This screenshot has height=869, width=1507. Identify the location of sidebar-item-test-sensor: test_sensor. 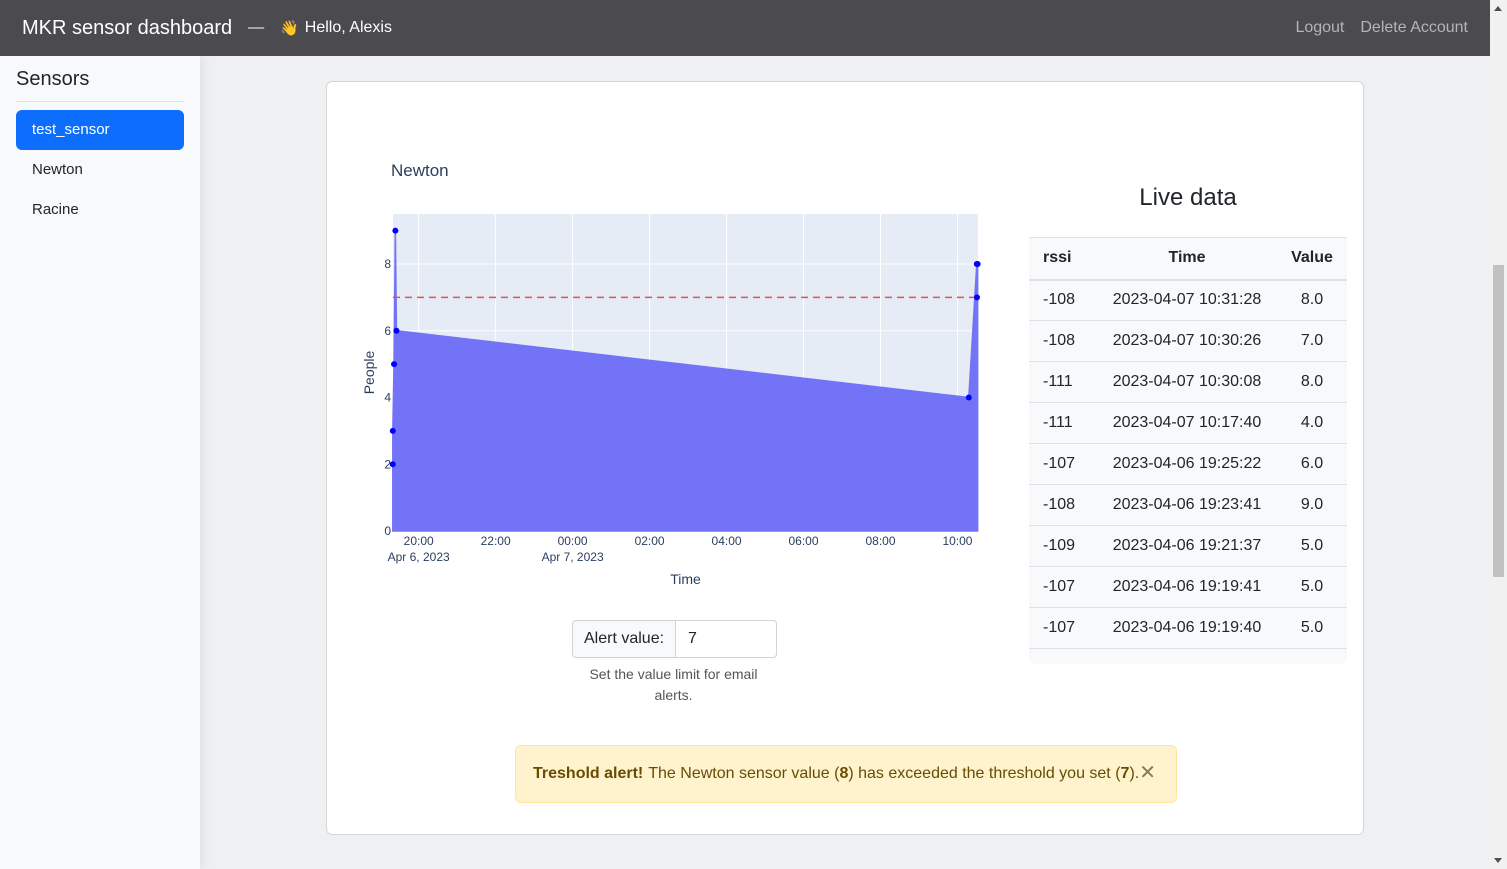
(100, 130).